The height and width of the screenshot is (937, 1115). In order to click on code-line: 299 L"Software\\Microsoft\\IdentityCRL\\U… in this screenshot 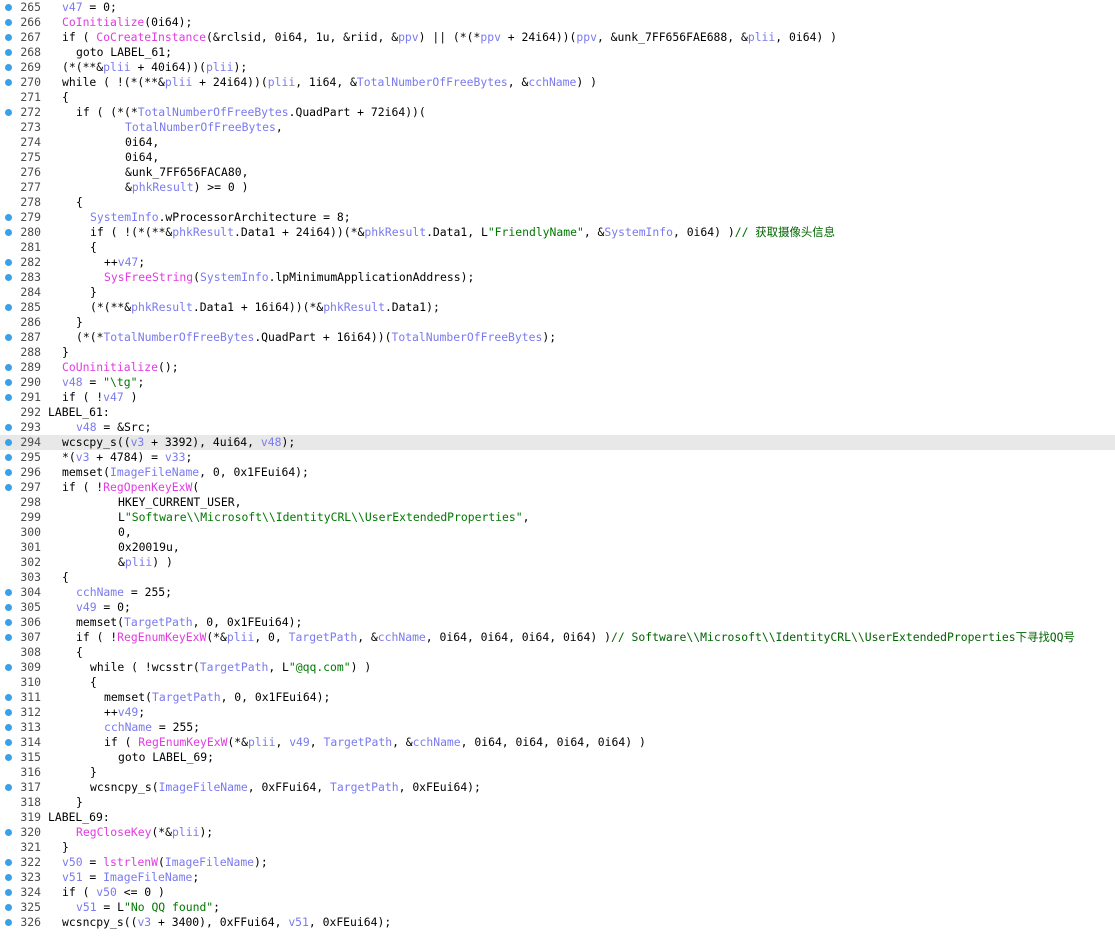, I will do `click(557, 517)`.